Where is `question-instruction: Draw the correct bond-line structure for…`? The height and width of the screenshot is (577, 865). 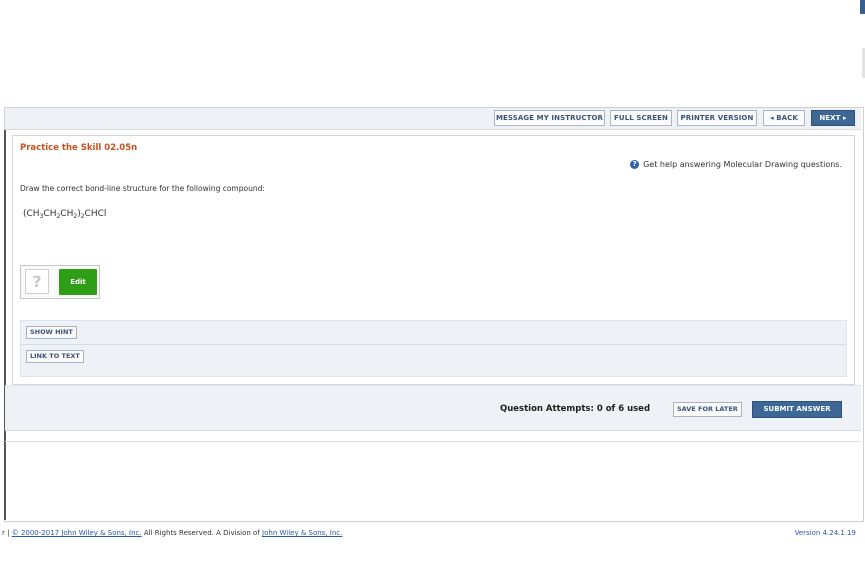
question-instruction: Draw the correct bond-line structure for… is located at coordinates (142, 188).